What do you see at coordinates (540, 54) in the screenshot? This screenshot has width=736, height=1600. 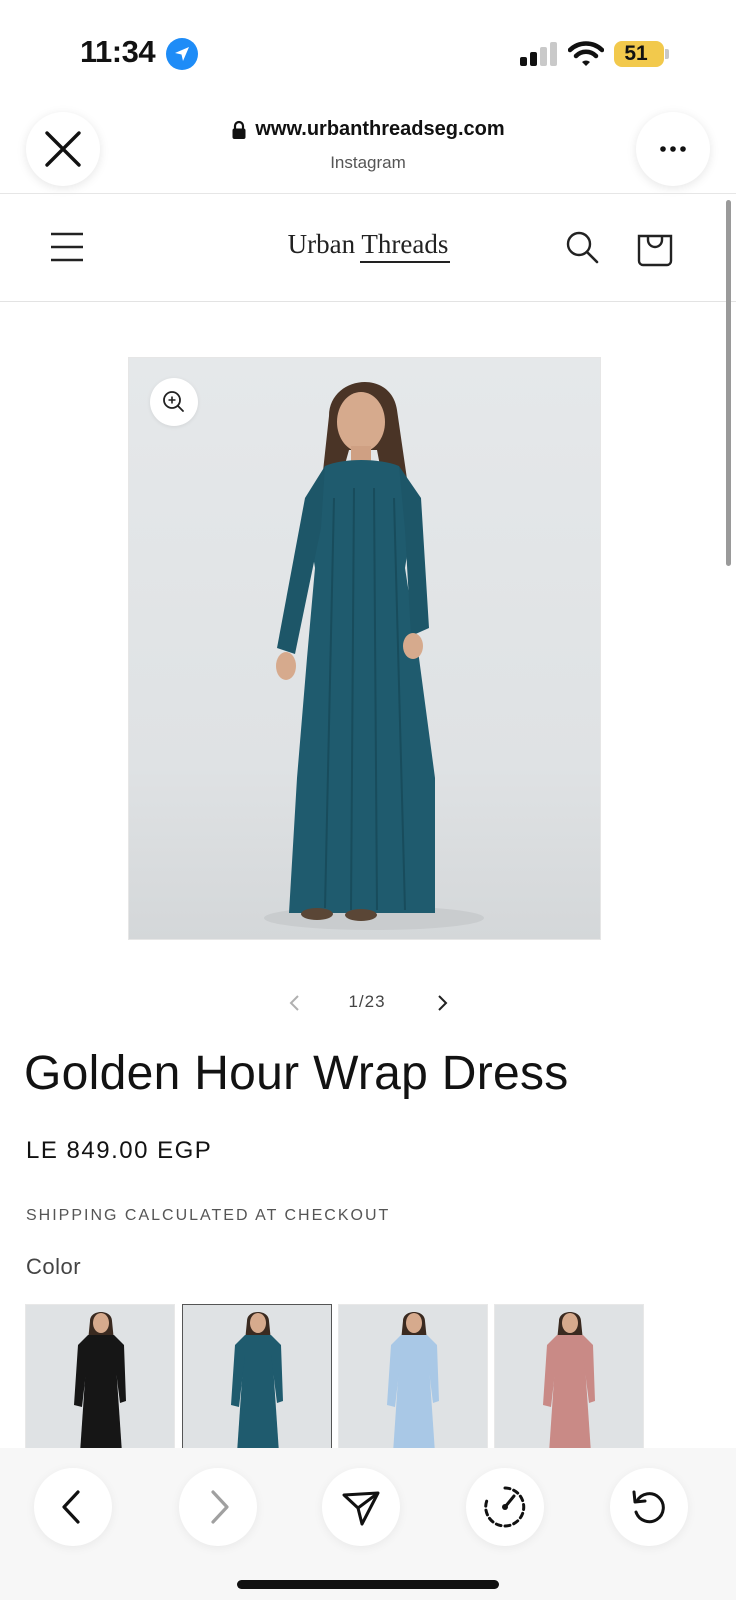 I see `cellular-signal-icon` at bounding box center [540, 54].